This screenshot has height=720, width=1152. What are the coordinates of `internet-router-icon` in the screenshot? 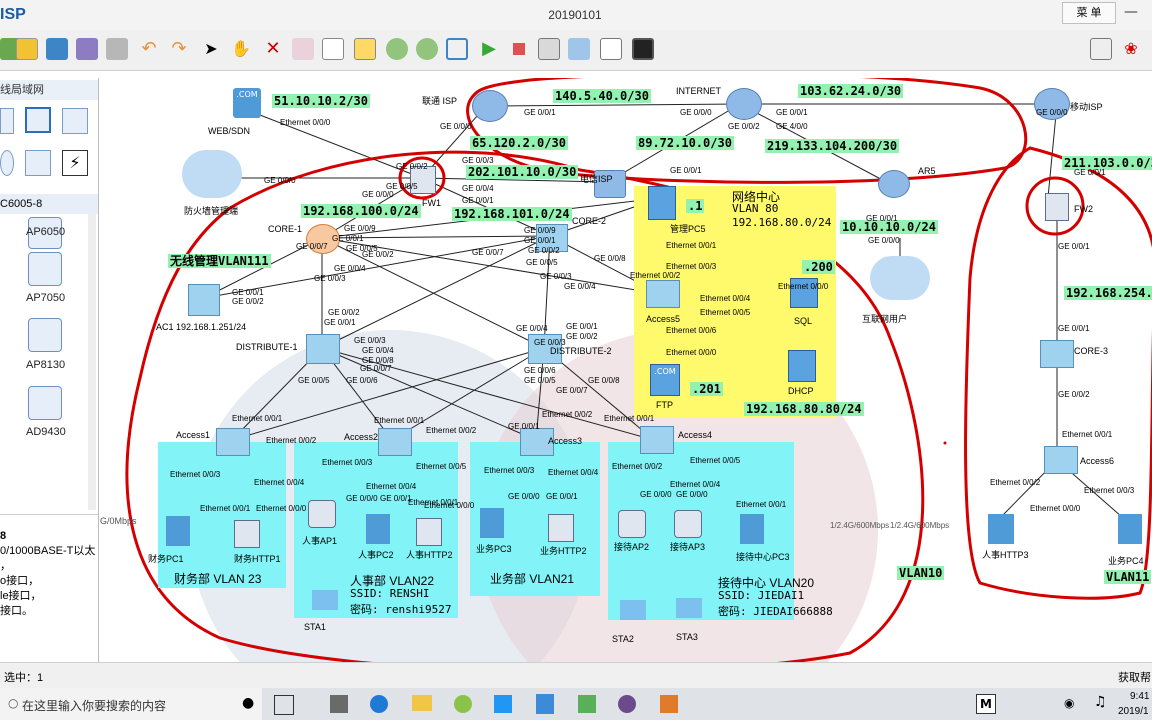 It's located at (744, 104).